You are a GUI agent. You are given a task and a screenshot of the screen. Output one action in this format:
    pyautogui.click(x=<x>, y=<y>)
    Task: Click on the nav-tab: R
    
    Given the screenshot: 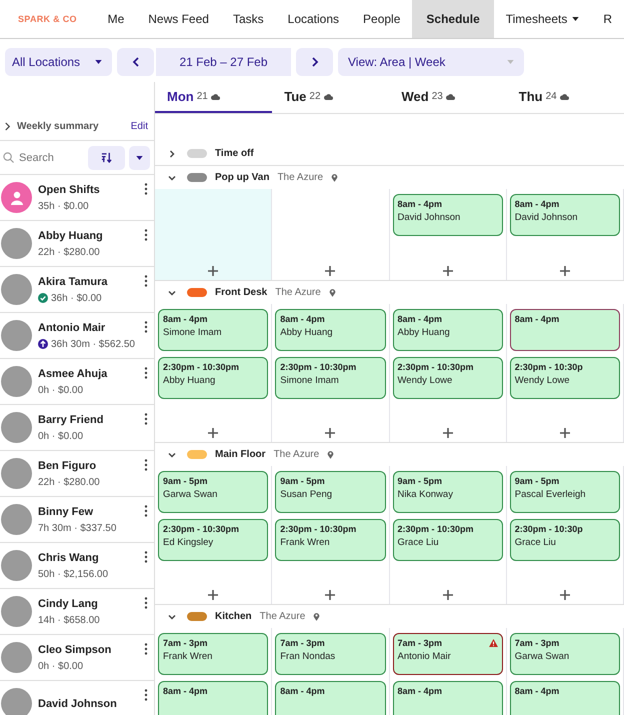 What is the action you would take?
    pyautogui.click(x=607, y=19)
    